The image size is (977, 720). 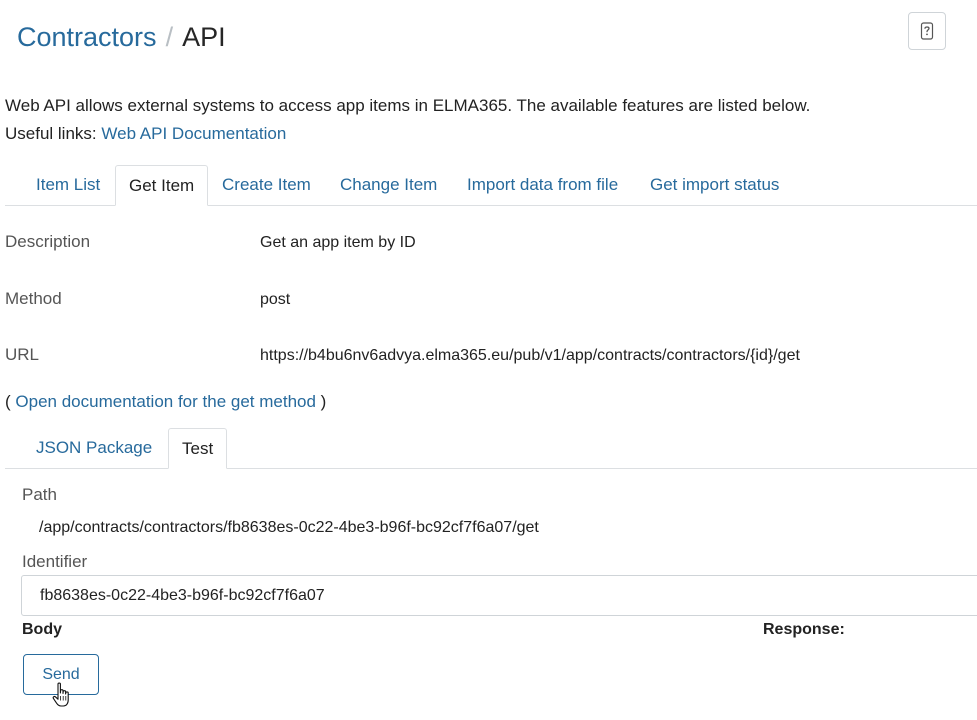 What do you see at coordinates (323, 401) in the screenshot?
I see `close-paren: )` at bounding box center [323, 401].